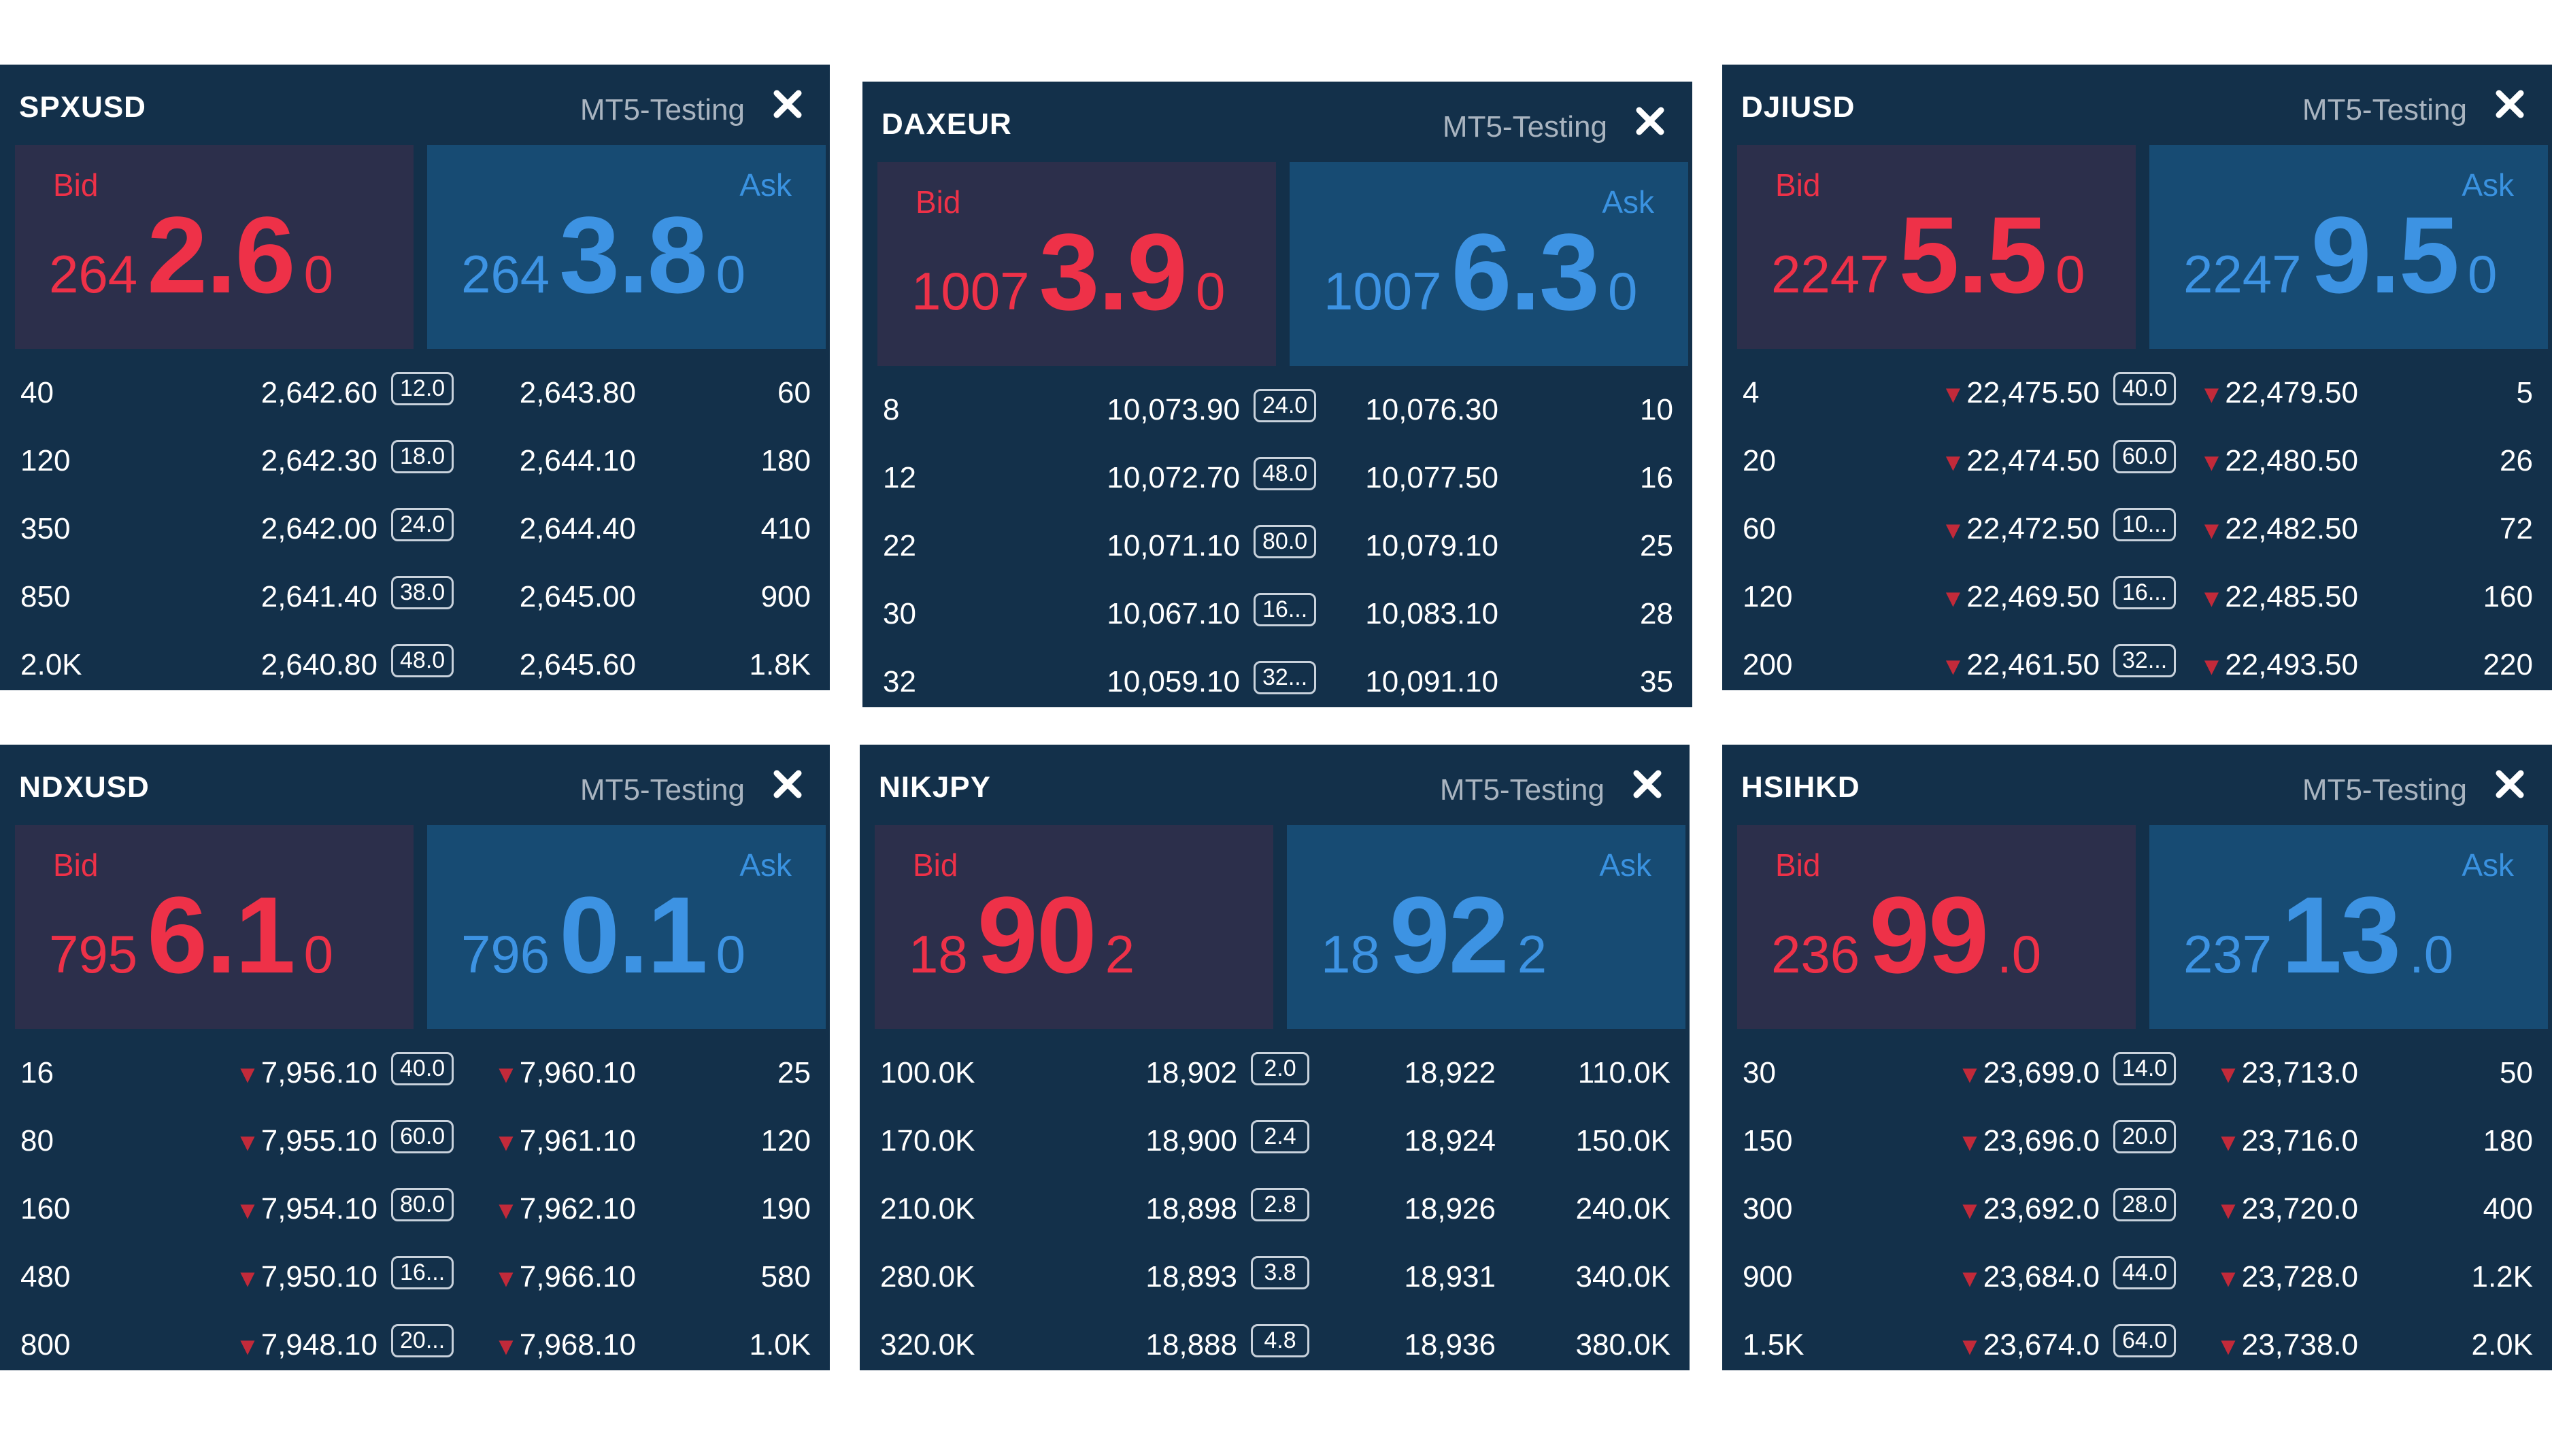 This screenshot has width=2552, height=1456. Describe the element at coordinates (215, 927) in the screenshot. I see `sell-button: Bid 7956.1 0` at that location.